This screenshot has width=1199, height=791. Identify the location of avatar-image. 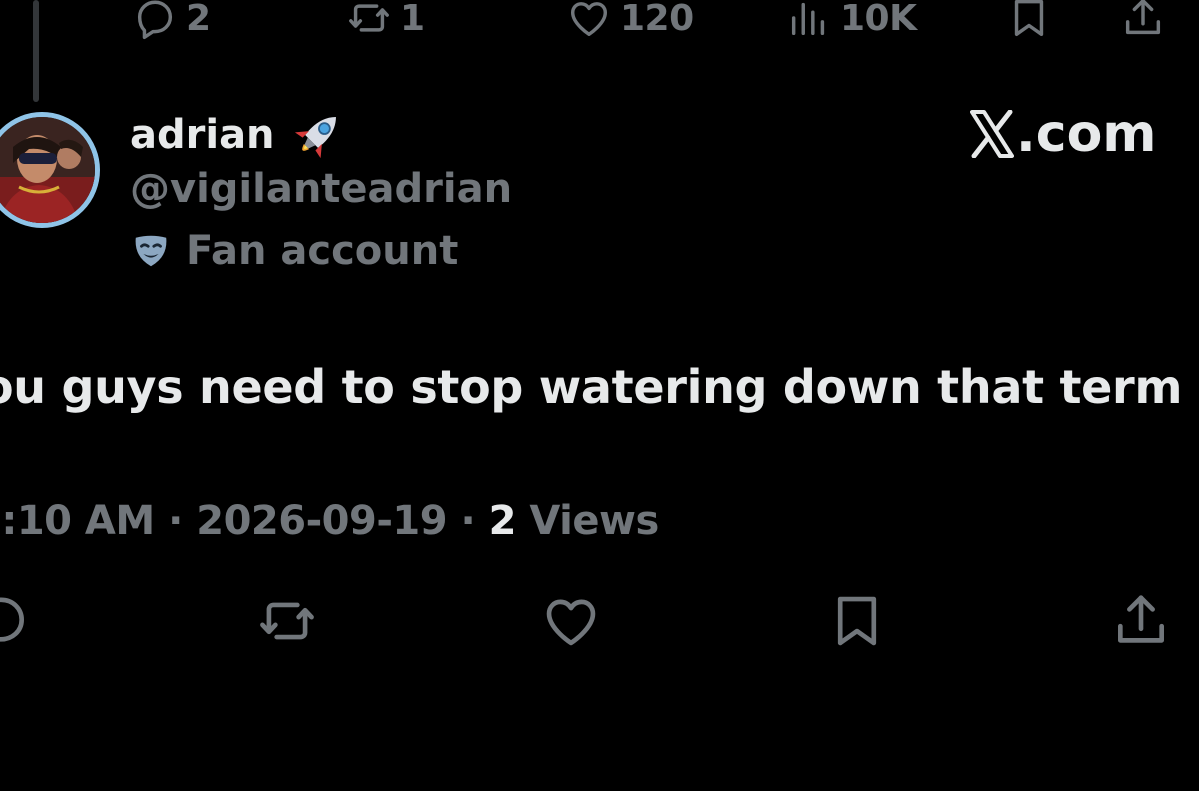
(47, 170).